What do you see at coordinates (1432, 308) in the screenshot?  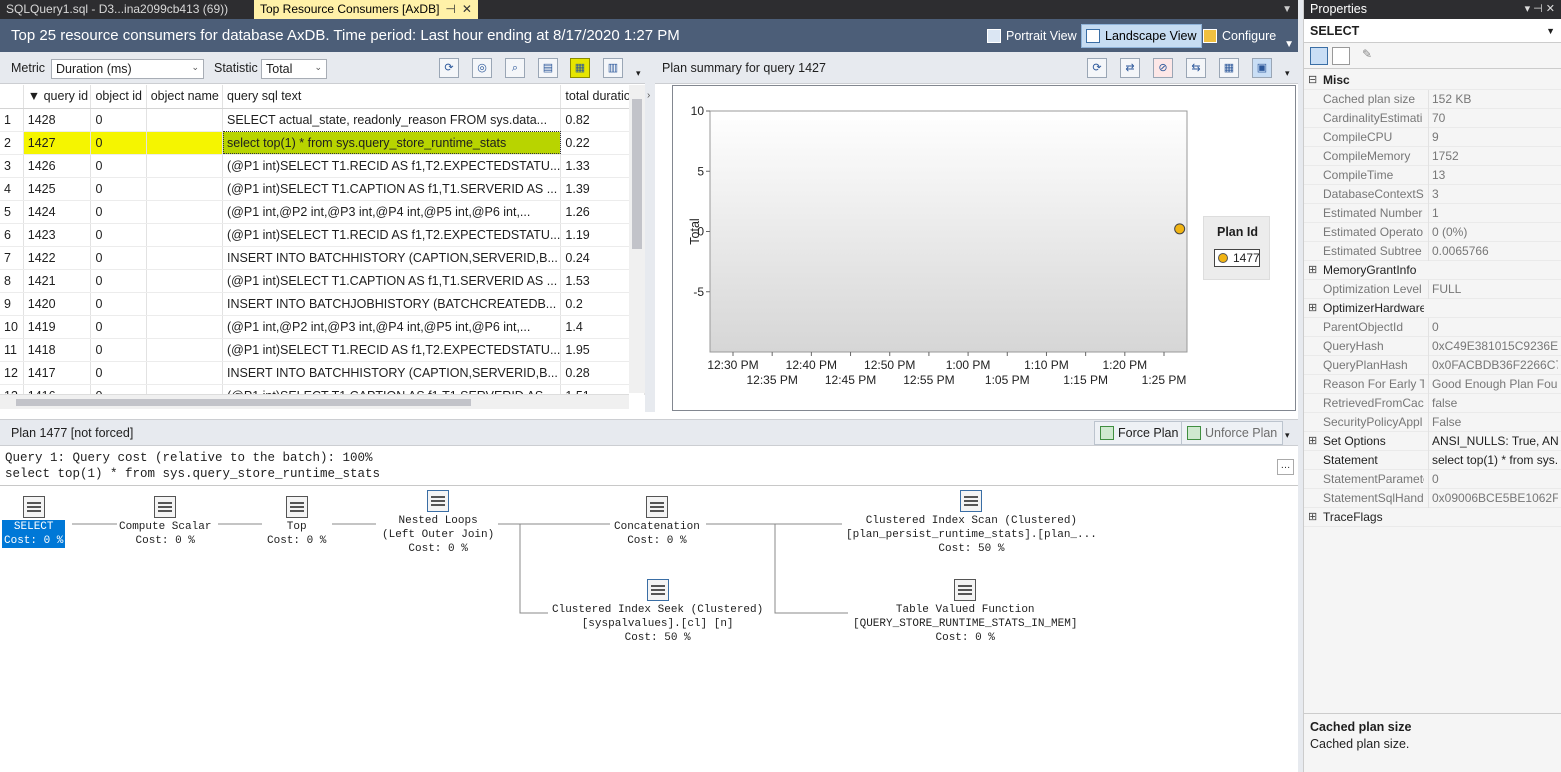 I see `property-row: OptimizerHardware` at bounding box center [1432, 308].